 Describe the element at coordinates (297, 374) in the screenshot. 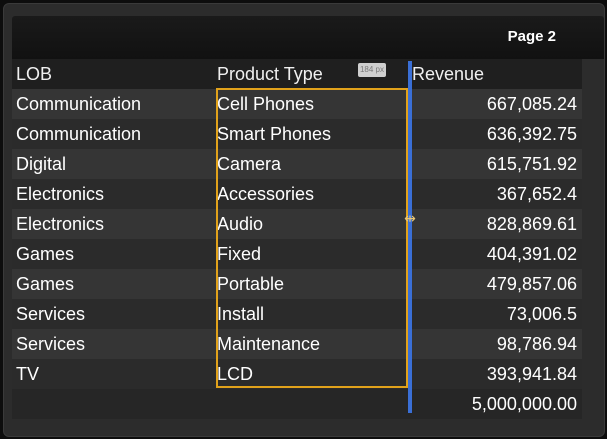

I see `table-row: TV LCD 393,941.84` at that location.